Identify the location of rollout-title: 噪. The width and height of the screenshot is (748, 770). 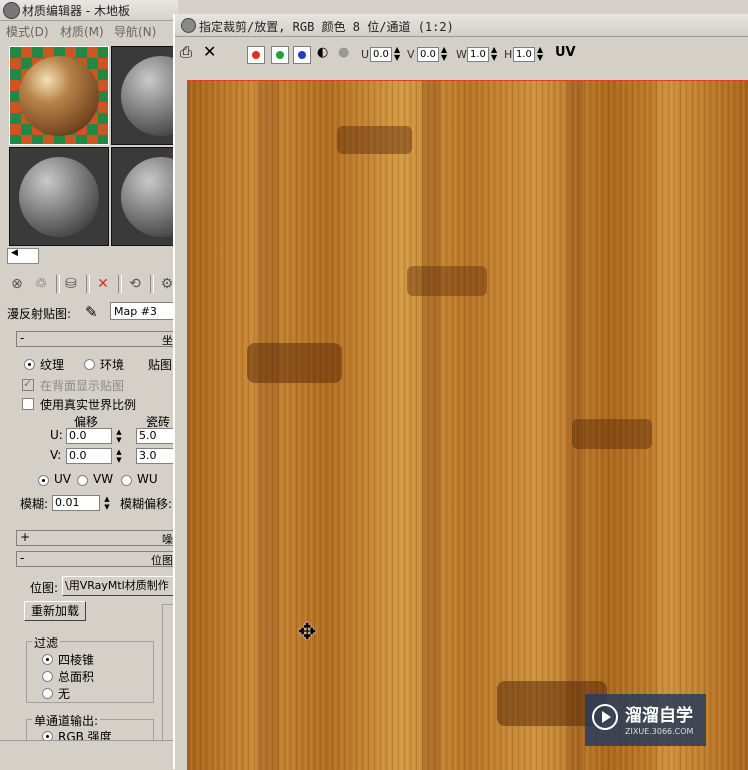
(167, 539).